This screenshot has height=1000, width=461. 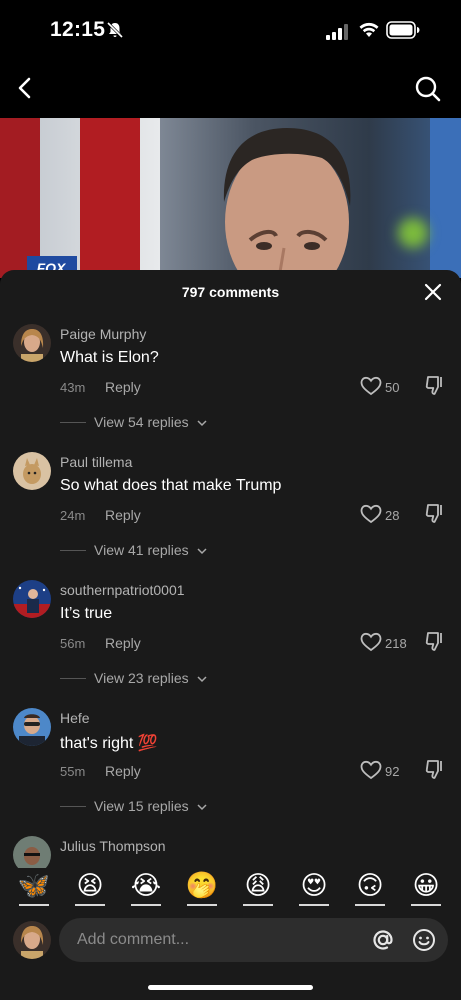 What do you see at coordinates (141, 806) in the screenshot?
I see `view-replies-button: View 15 replies` at bounding box center [141, 806].